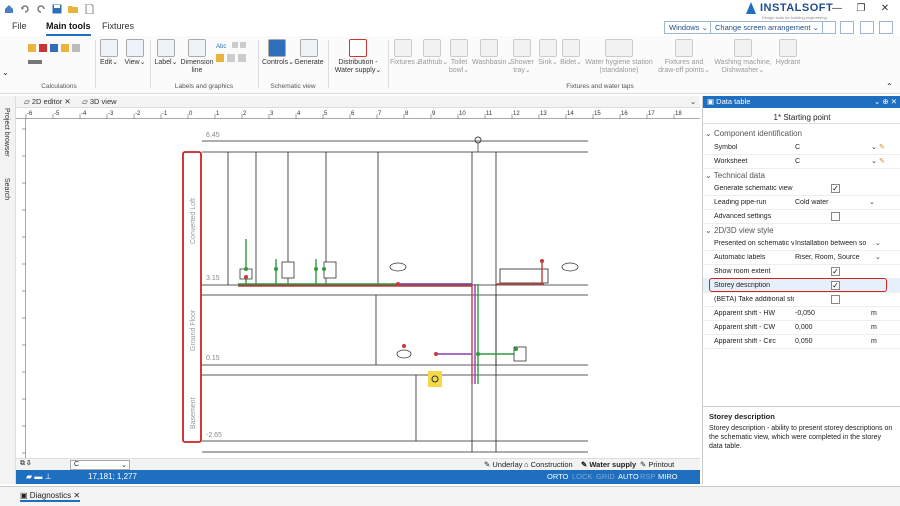  Describe the element at coordinates (166, 53) in the screenshot. I see `label-button: Label⌄` at that location.